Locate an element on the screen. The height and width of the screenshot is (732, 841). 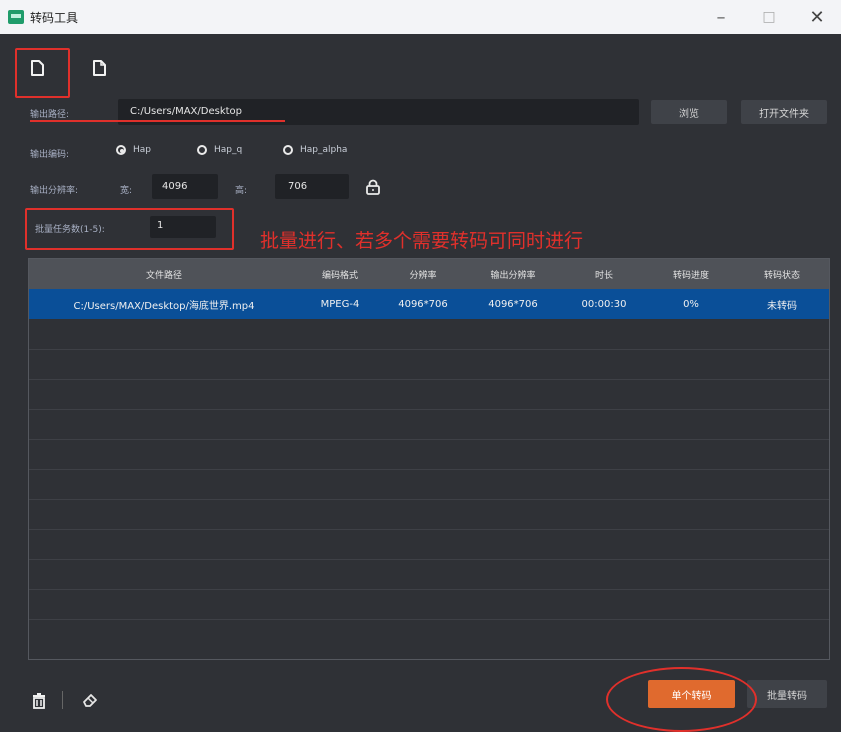
file-alt-icon is located at coordinates (99, 68).